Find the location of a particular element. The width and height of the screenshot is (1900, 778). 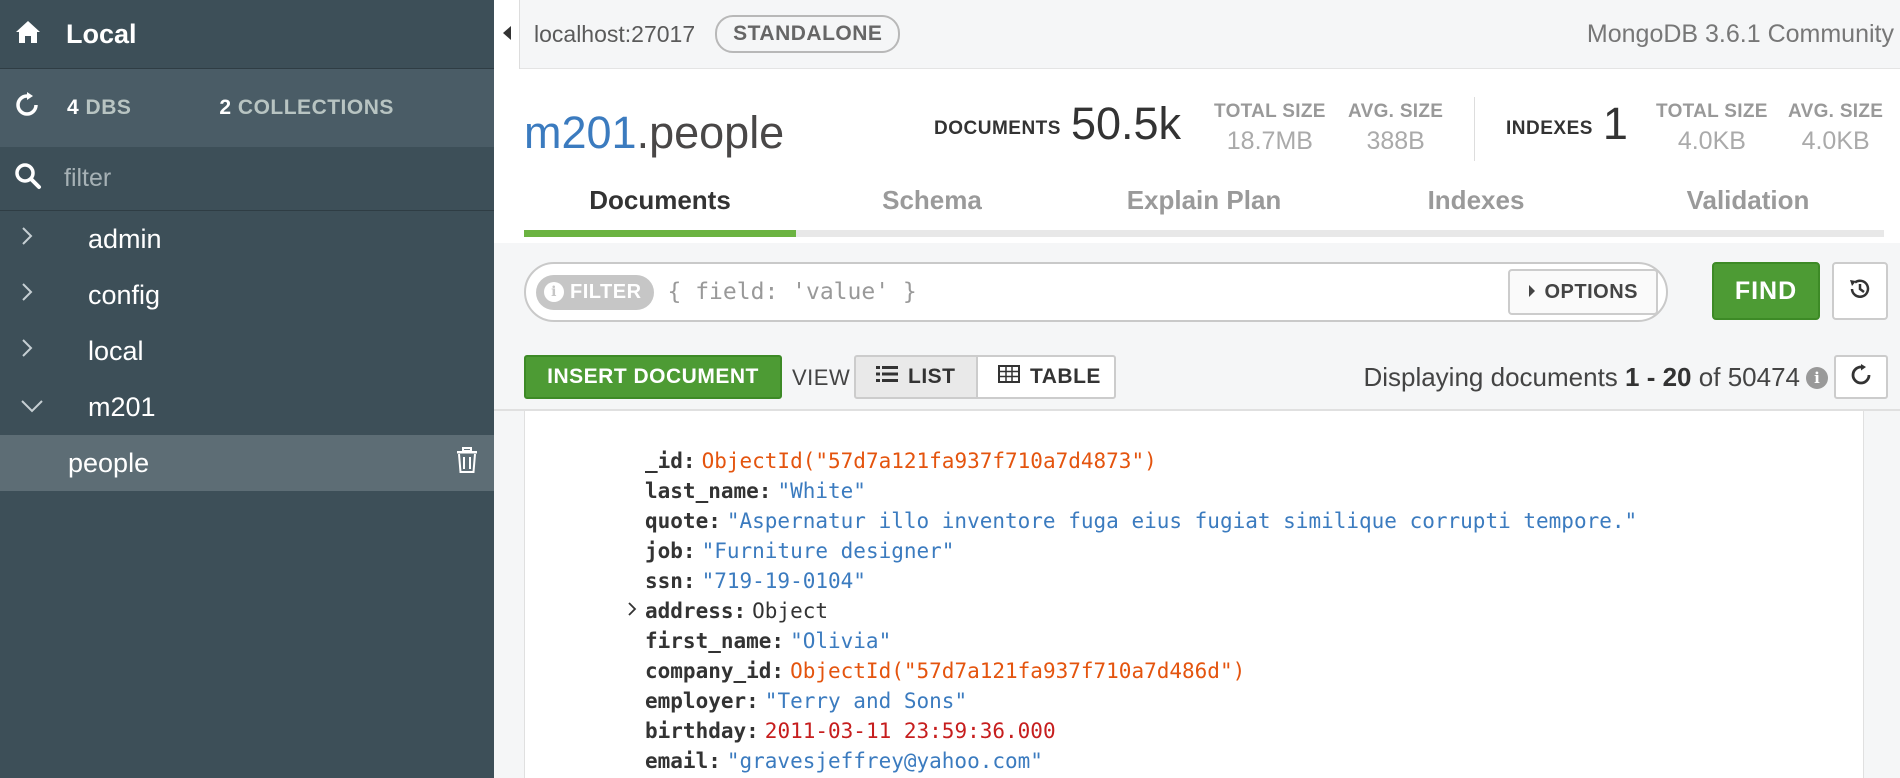

database-list: admin config local m201 people is located at coordinates (247, 351).